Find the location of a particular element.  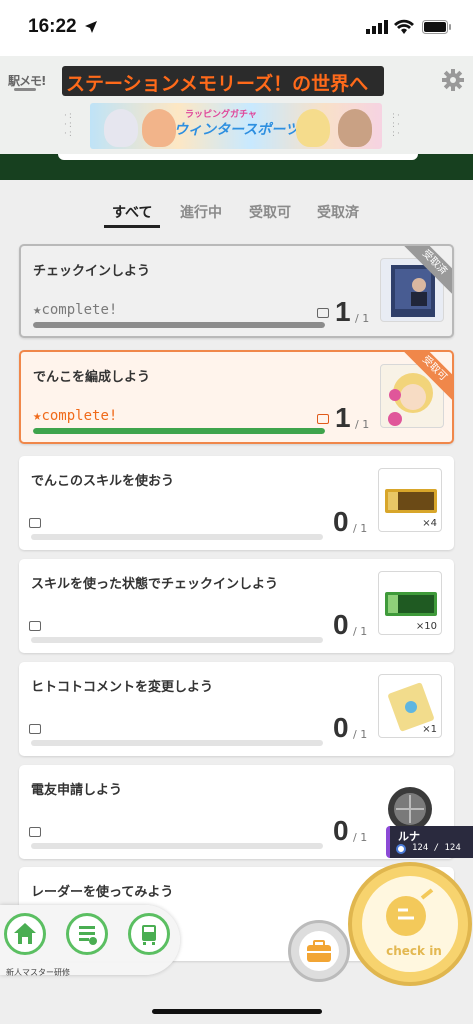

reward-quantity: ×4 is located at coordinates (429, 523).